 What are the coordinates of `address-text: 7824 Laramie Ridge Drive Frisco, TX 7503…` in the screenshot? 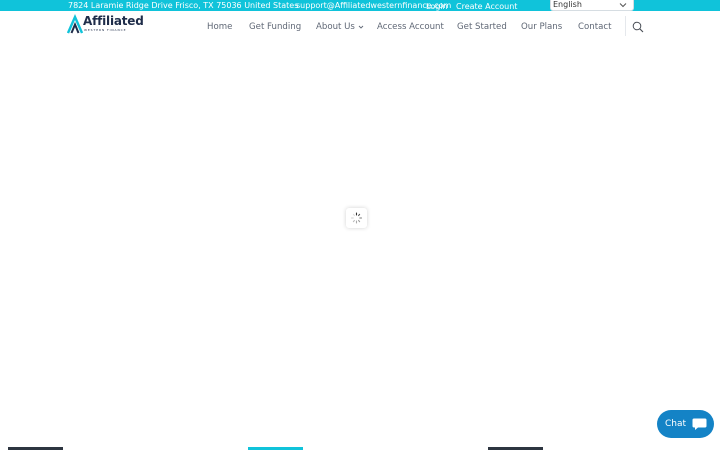 It's located at (183, 5).